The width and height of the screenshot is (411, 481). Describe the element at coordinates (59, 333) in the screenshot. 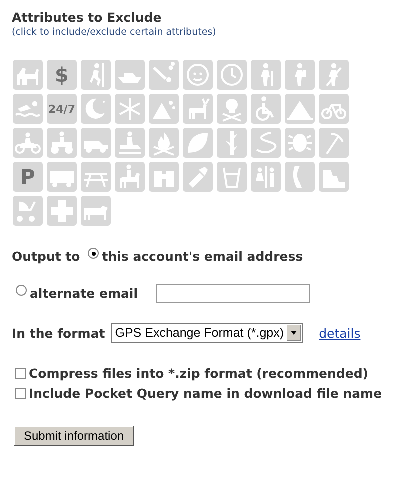

I see `format-label: In the format` at that location.